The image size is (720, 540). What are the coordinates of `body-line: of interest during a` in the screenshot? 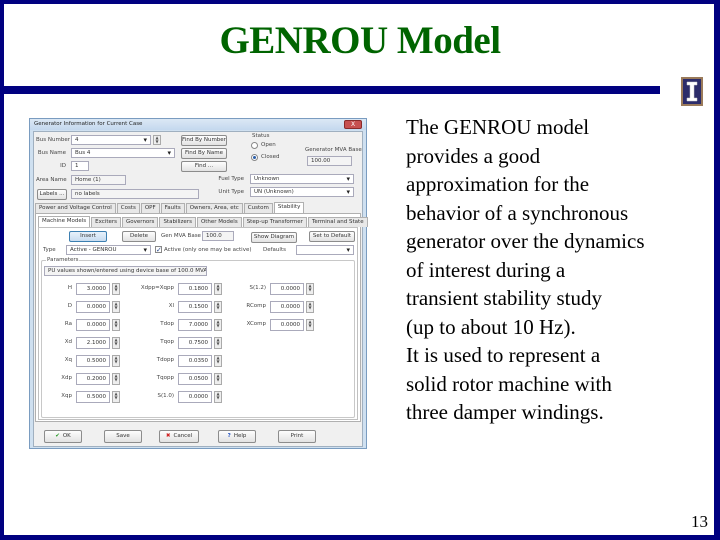 It's located at (486, 269).